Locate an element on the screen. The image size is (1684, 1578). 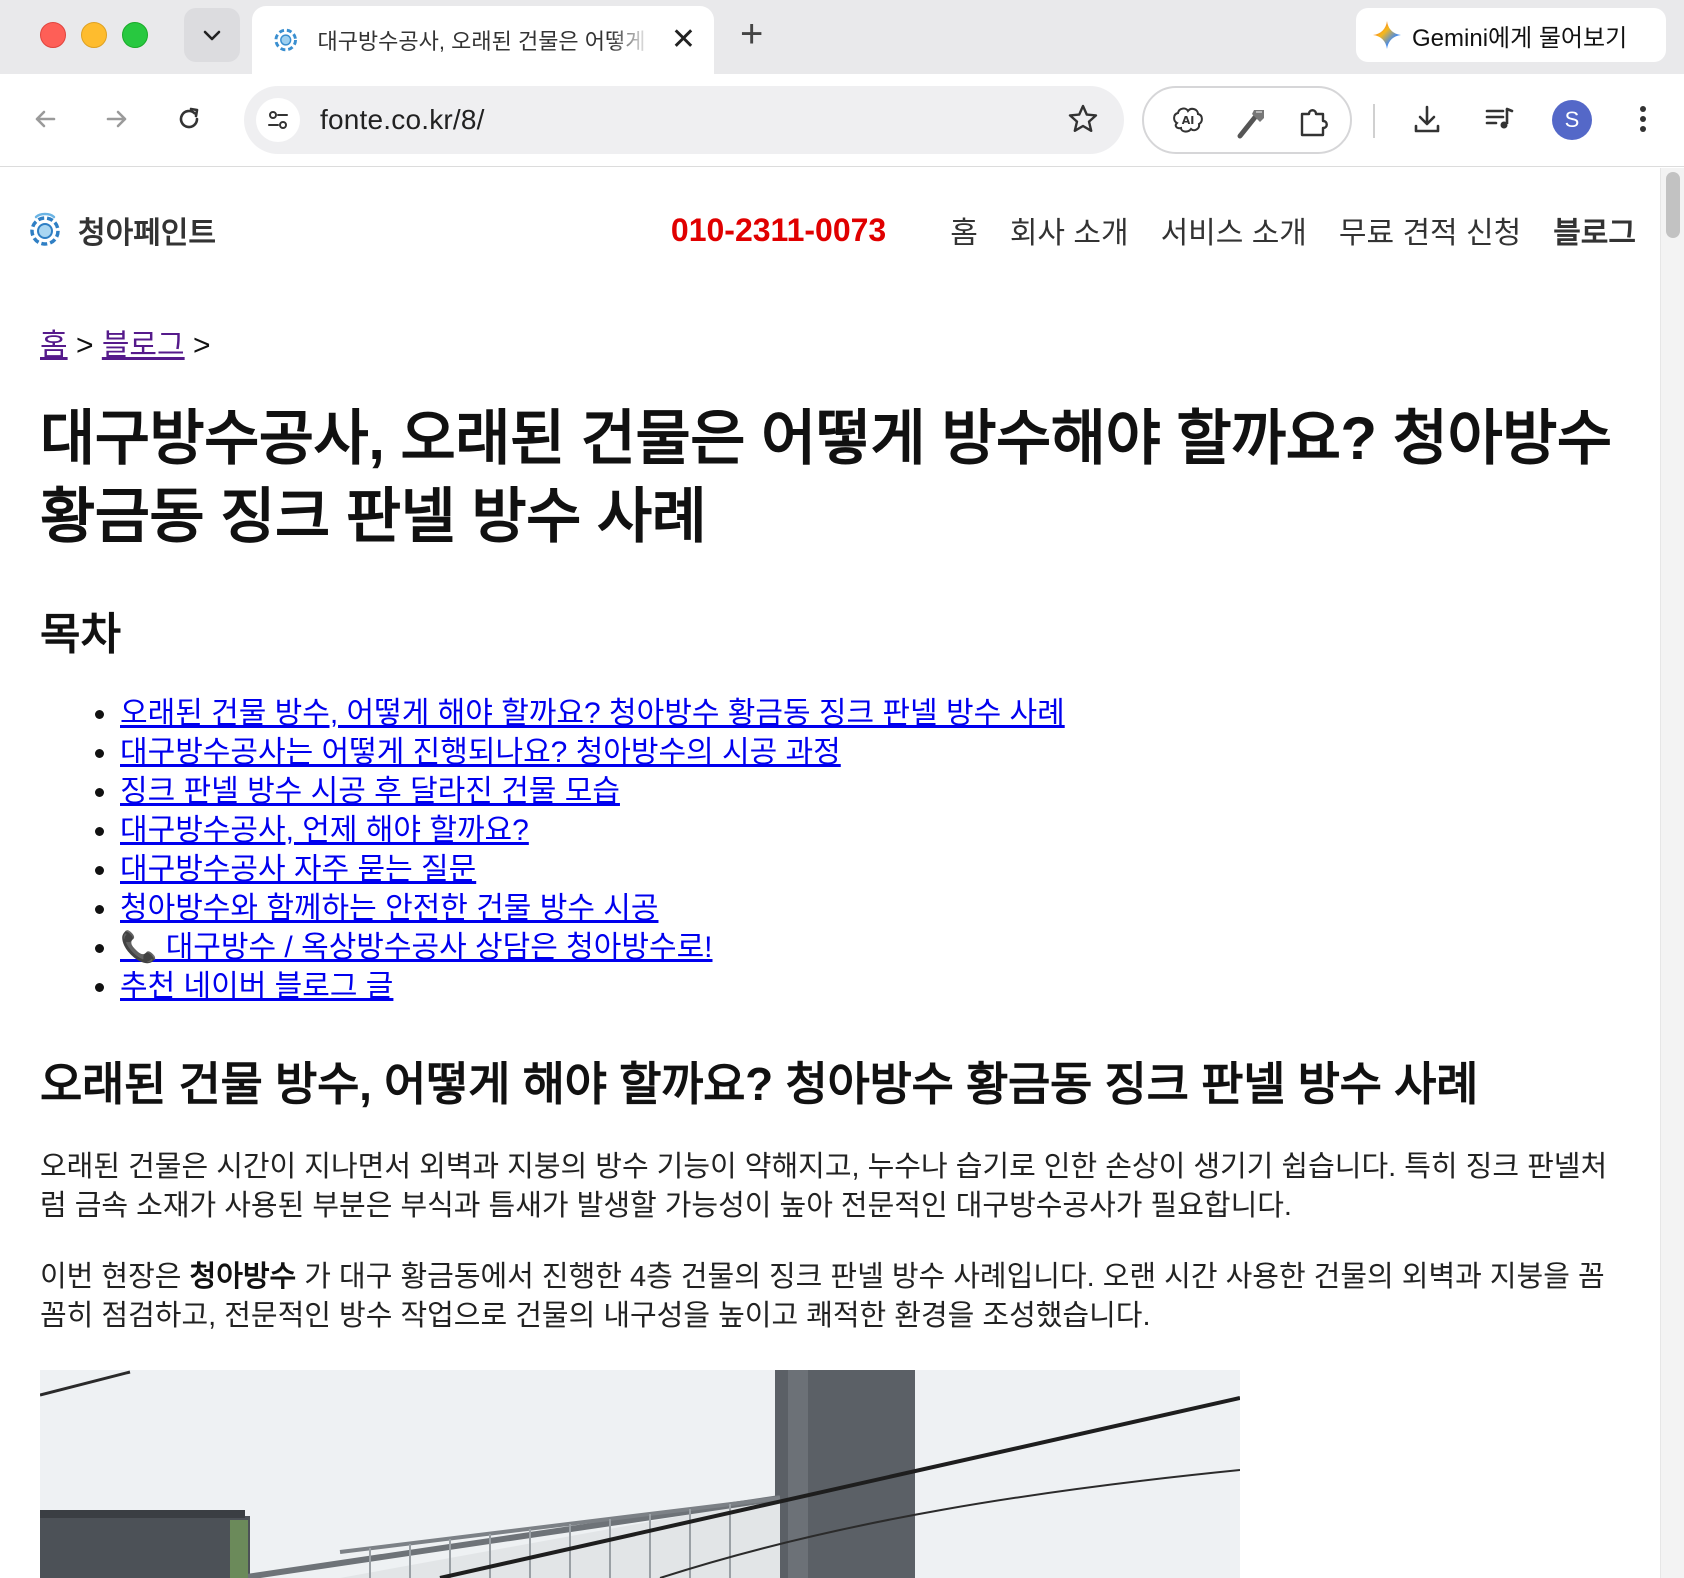
menu-item-quote: 무료 견적 신청 is located at coordinates (1430, 230).